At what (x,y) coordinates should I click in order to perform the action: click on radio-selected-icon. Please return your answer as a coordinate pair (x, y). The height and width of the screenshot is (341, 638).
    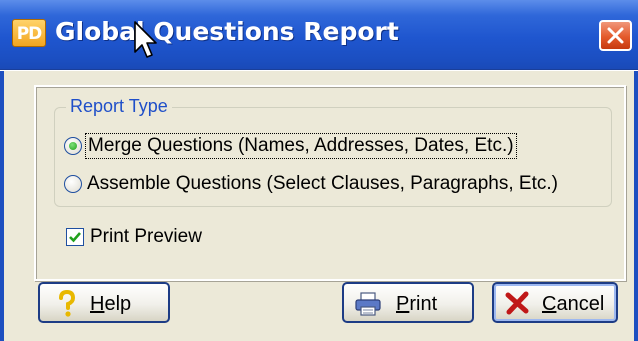
    Looking at the image, I should click on (73, 146).